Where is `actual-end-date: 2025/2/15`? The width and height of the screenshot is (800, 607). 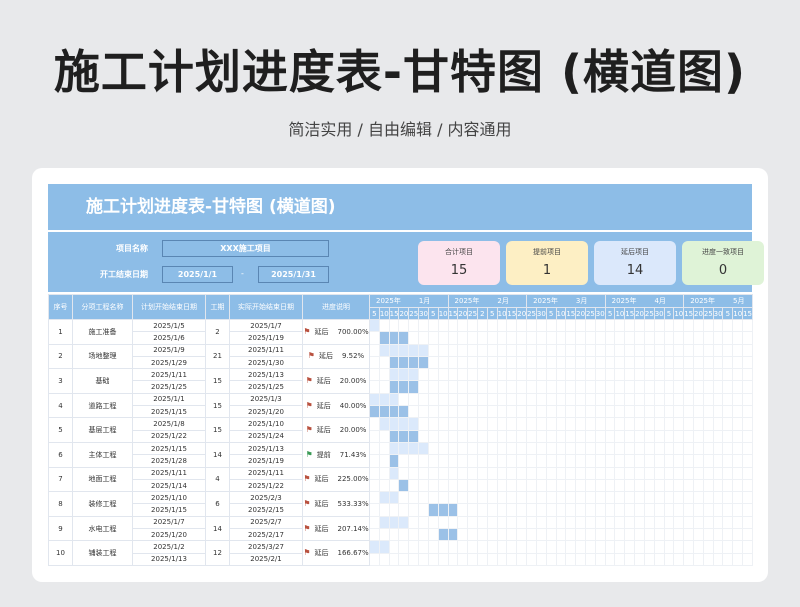 actual-end-date: 2025/2/15 is located at coordinates (266, 510).